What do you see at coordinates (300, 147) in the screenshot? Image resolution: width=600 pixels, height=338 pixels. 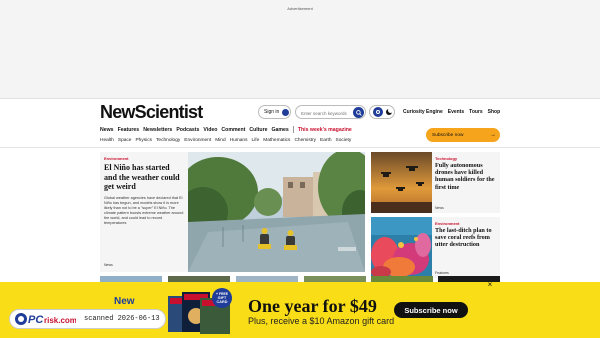 I see `nav-divider-line` at bounding box center [300, 147].